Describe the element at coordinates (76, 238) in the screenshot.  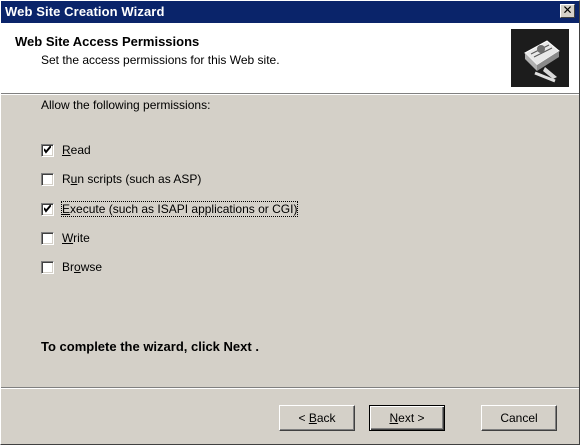
I see `write-label: Write` at that location.